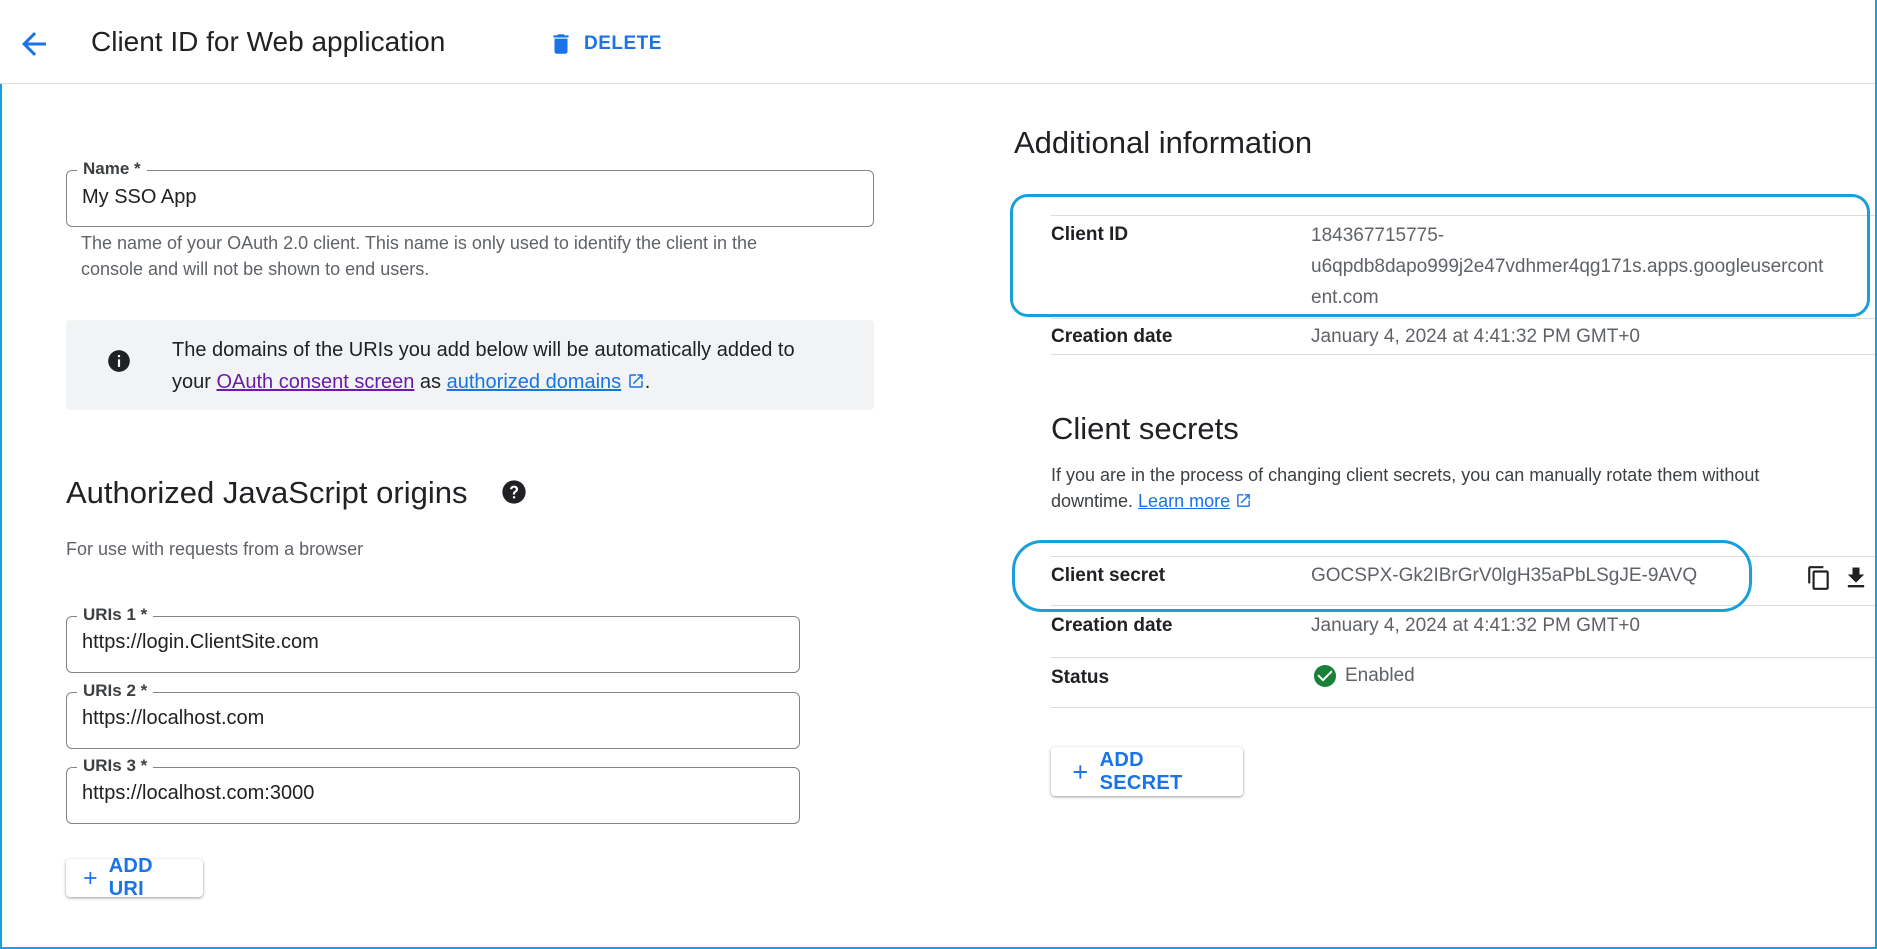  Describe the element at coordinates (115, 615) in the screenshot. I see `uri-field-1-label: URIs 1 *` at that location.